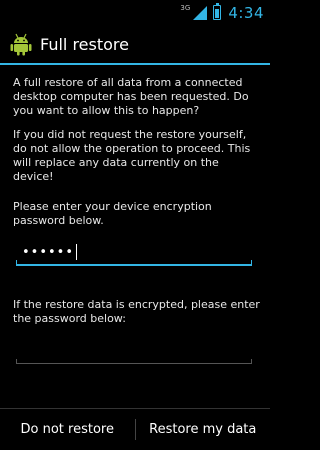  What do you see at coordinates (77, 252) in the screenshot?
I see `text-cursor` at bounding box center [77, 252].